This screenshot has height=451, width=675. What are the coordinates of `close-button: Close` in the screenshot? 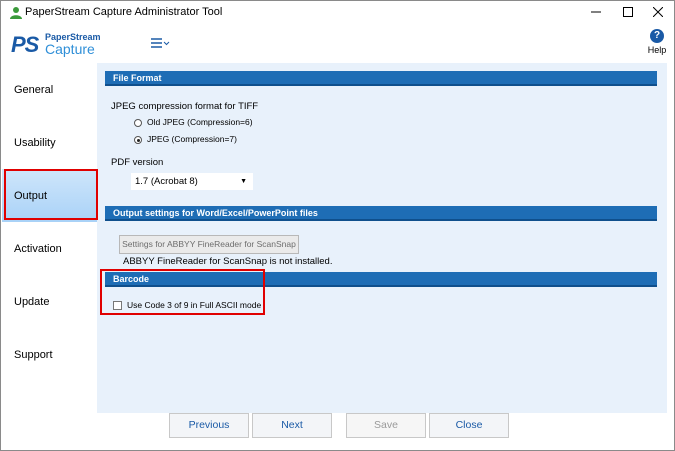 It's located at (469, 425).